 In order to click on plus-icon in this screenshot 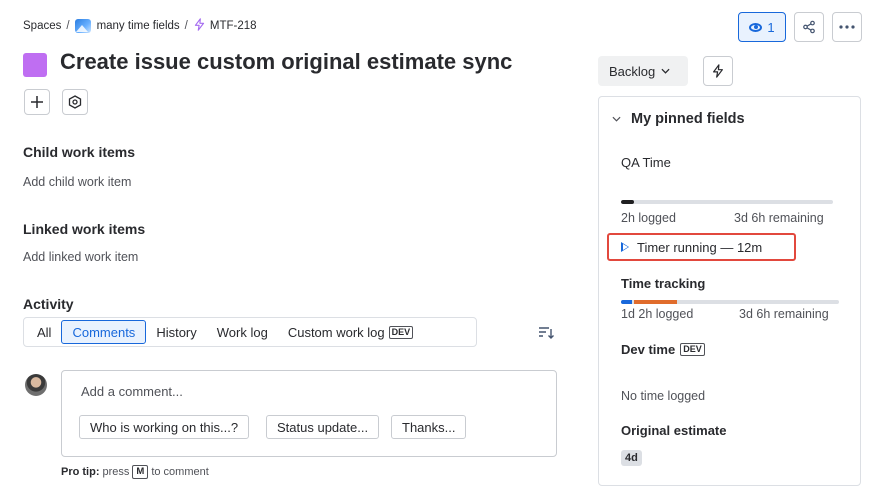, I will do `click(37, 102)`.